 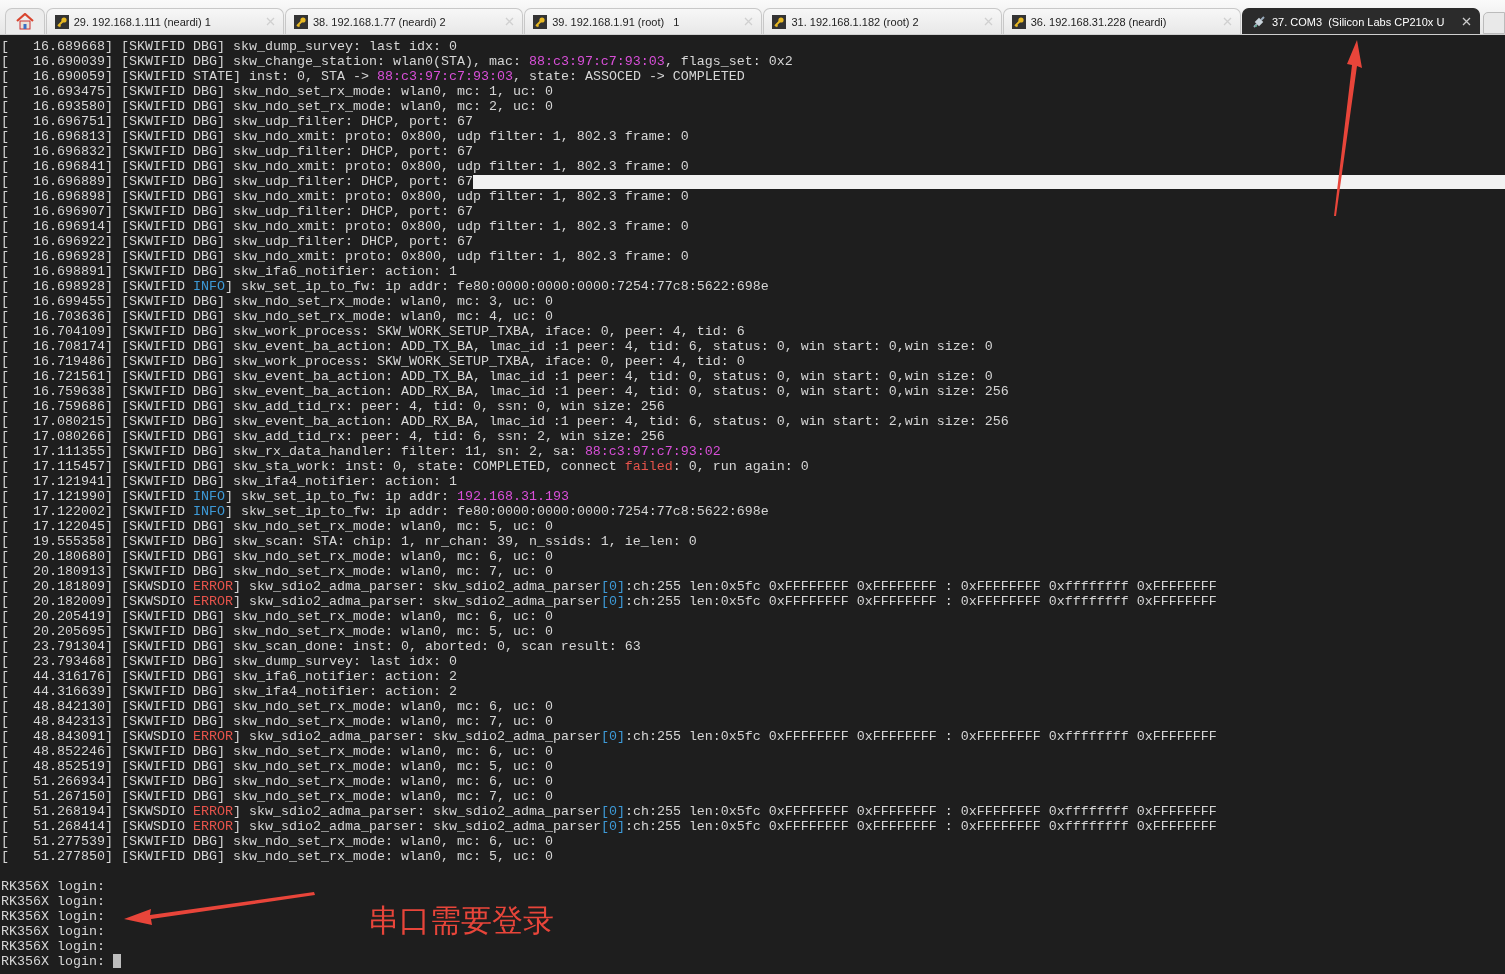 I want to click on log-line: [ 48.842313] [SKWIFID DBG] skw_ndo_set_rx_mode: wlan0, mc: 7, uc: 0, so click(x=277, y=721).